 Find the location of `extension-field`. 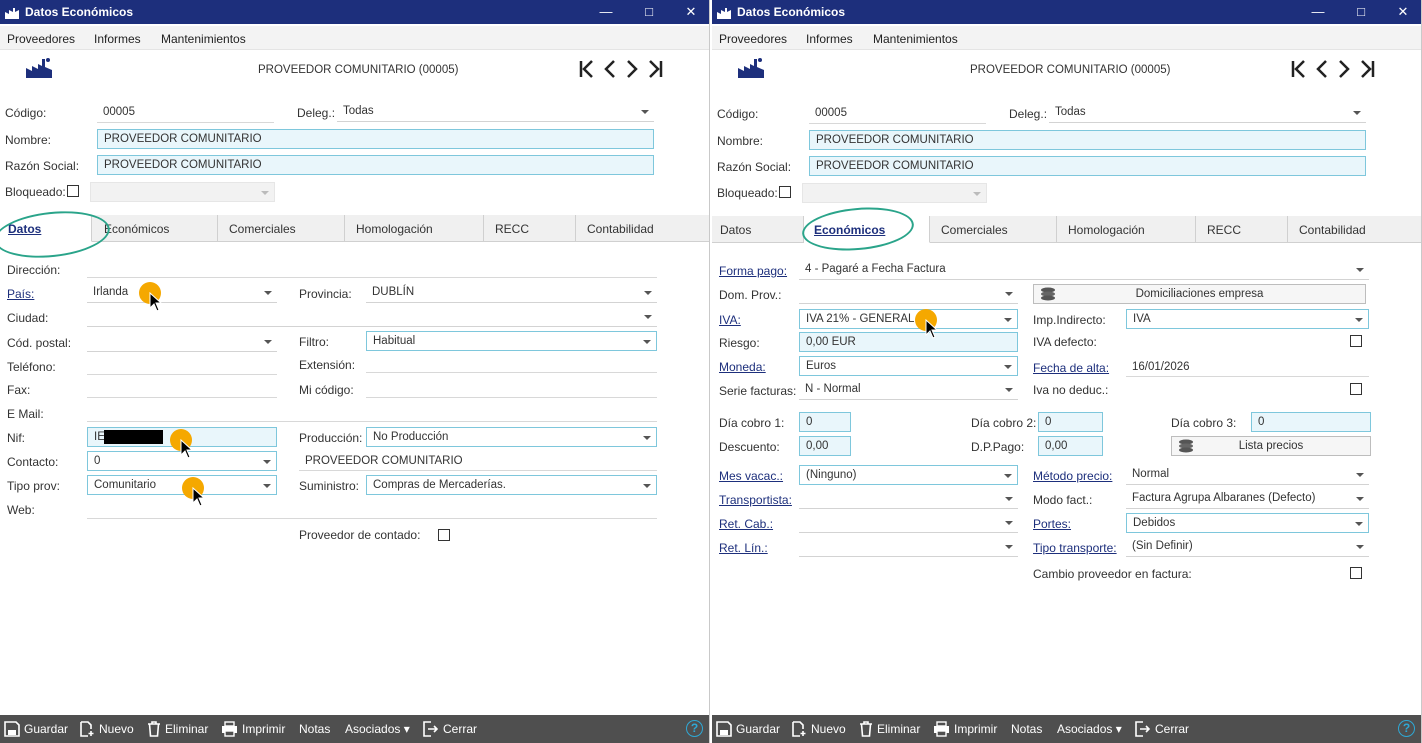

extension-field is located at coordinates (511, 372).